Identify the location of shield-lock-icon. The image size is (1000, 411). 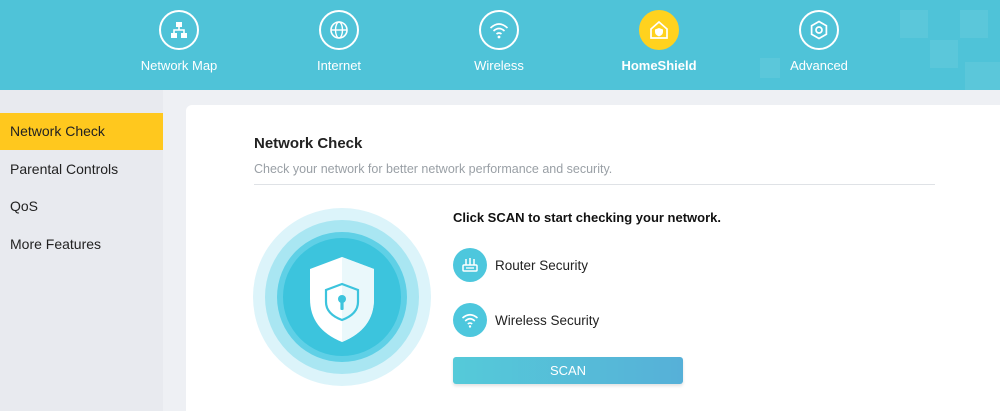
(342, 297).